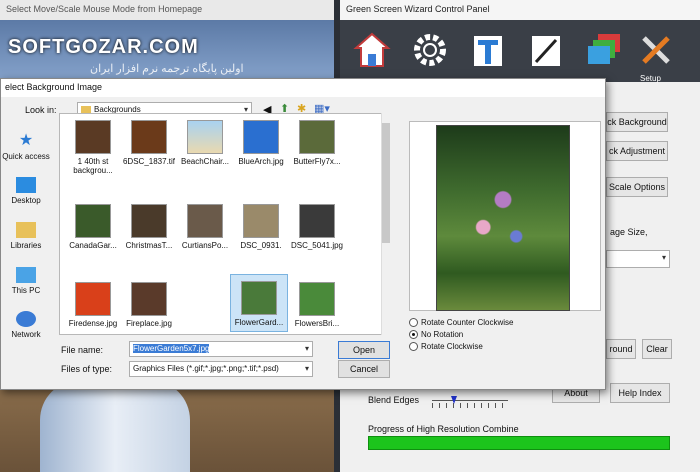 This screenshot has height=472, width=700. I want to click on blend-edges-ticks, so click(470, 405).